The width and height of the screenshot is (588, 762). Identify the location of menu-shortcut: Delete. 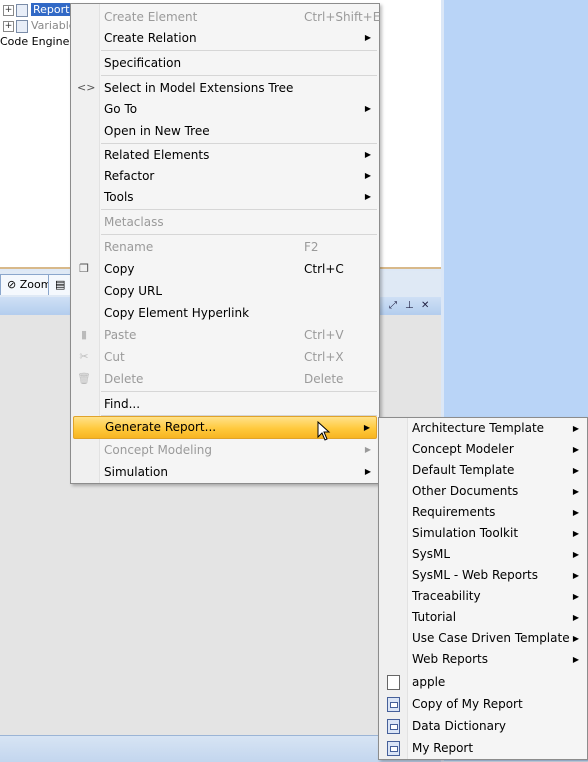
(324, 379).